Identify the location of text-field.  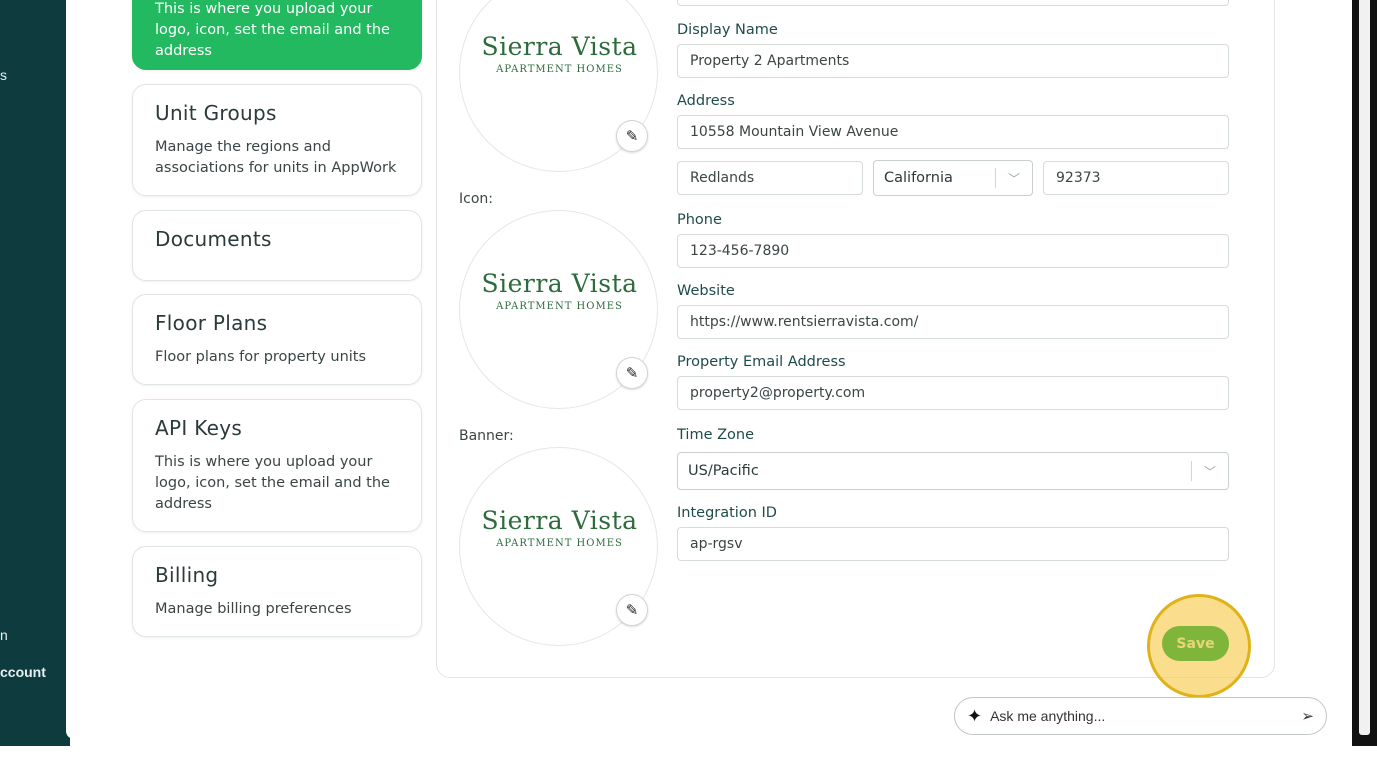
(953, 3).